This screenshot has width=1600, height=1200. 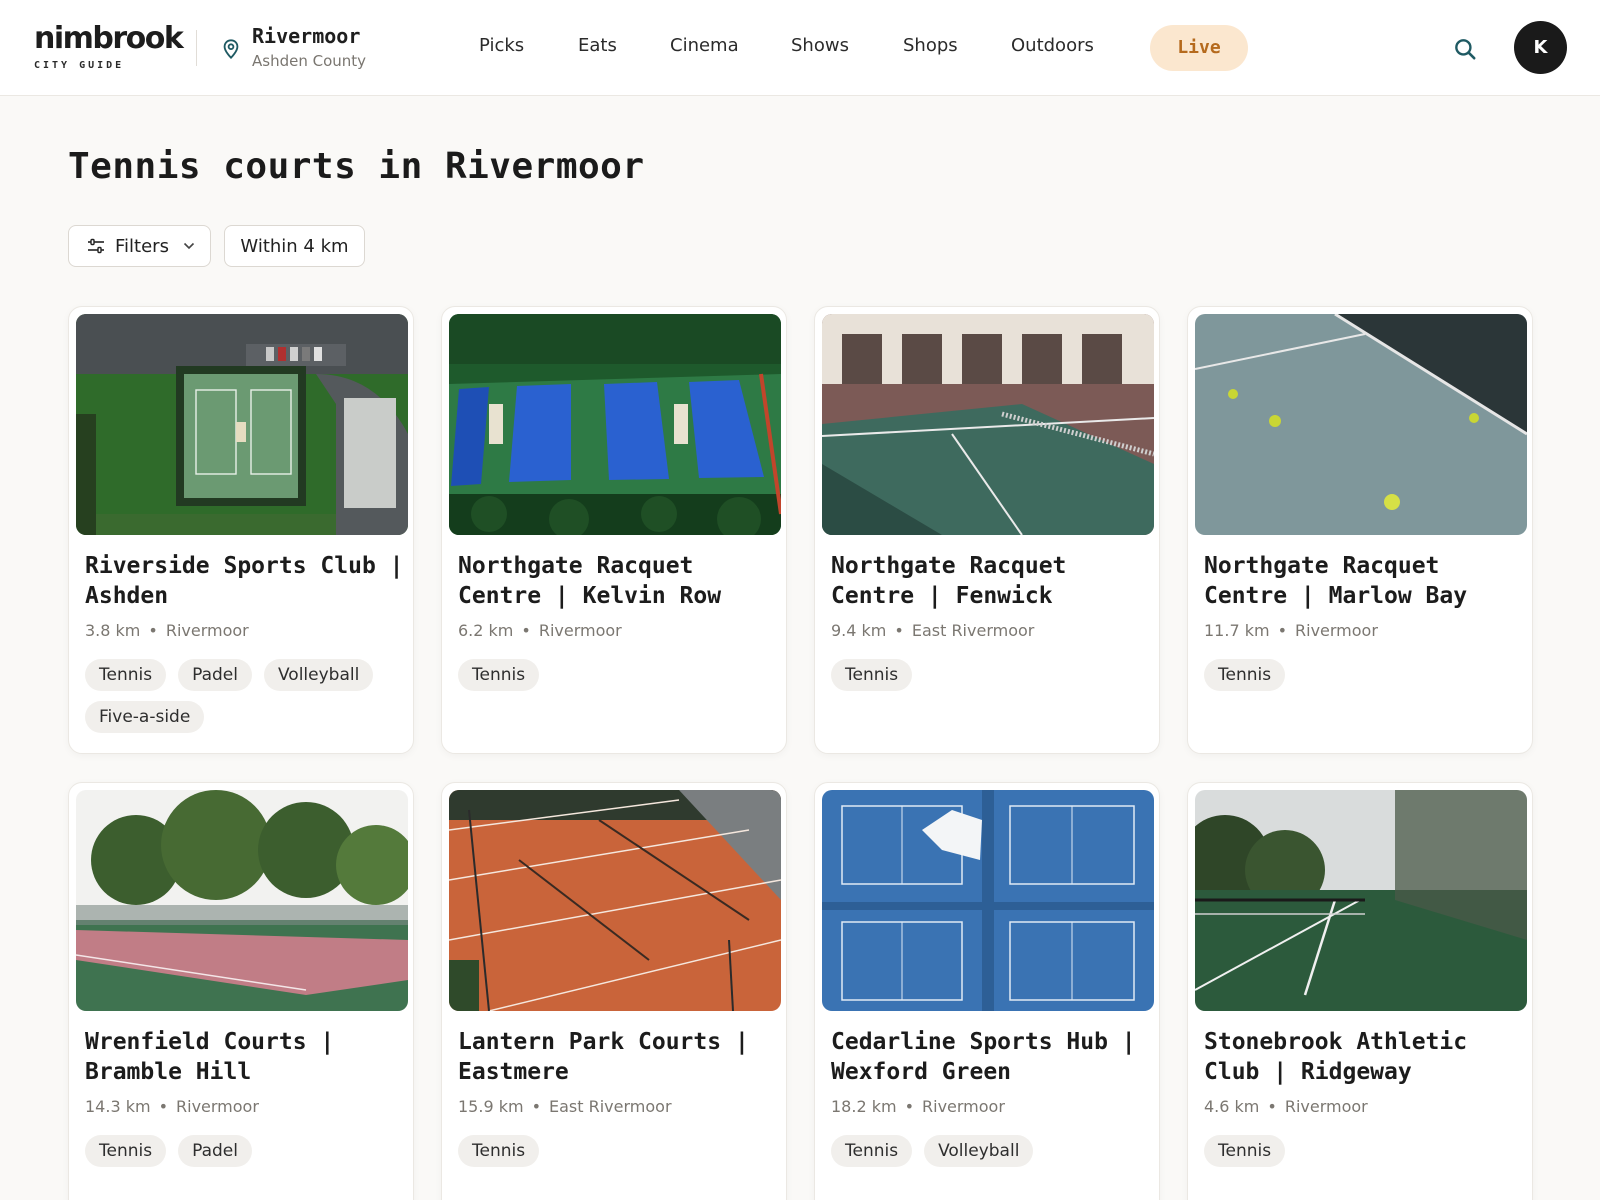 What do you see at coordinates (486, 630) in the screenshot?
I see `venue-distance: 6.2 km` at bounding box center [486, 630].